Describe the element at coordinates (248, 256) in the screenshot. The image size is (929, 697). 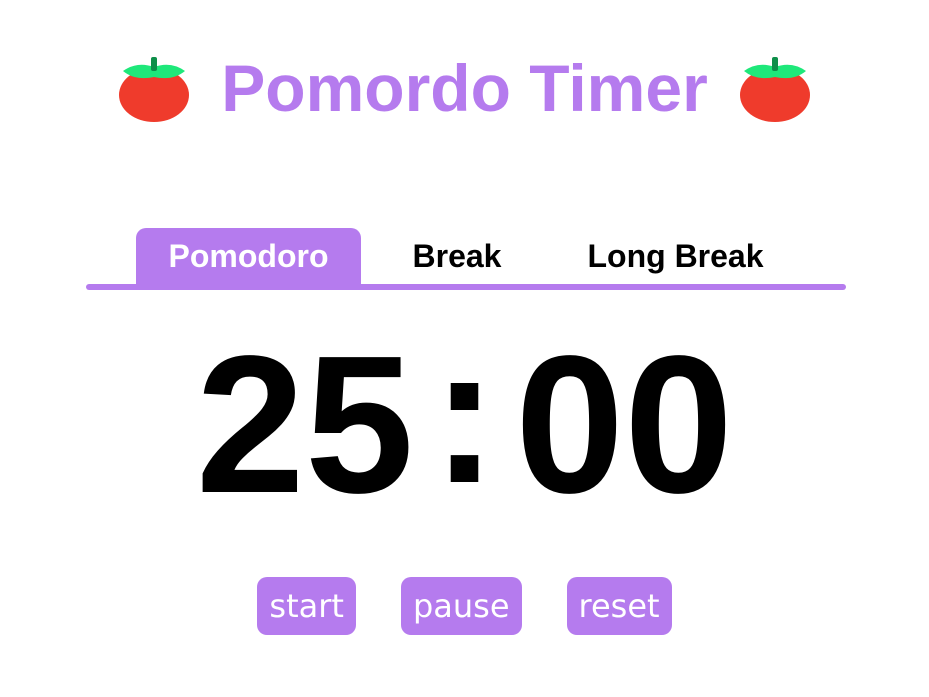
I see `tab-pomodoro: Pomodoro` at that location.